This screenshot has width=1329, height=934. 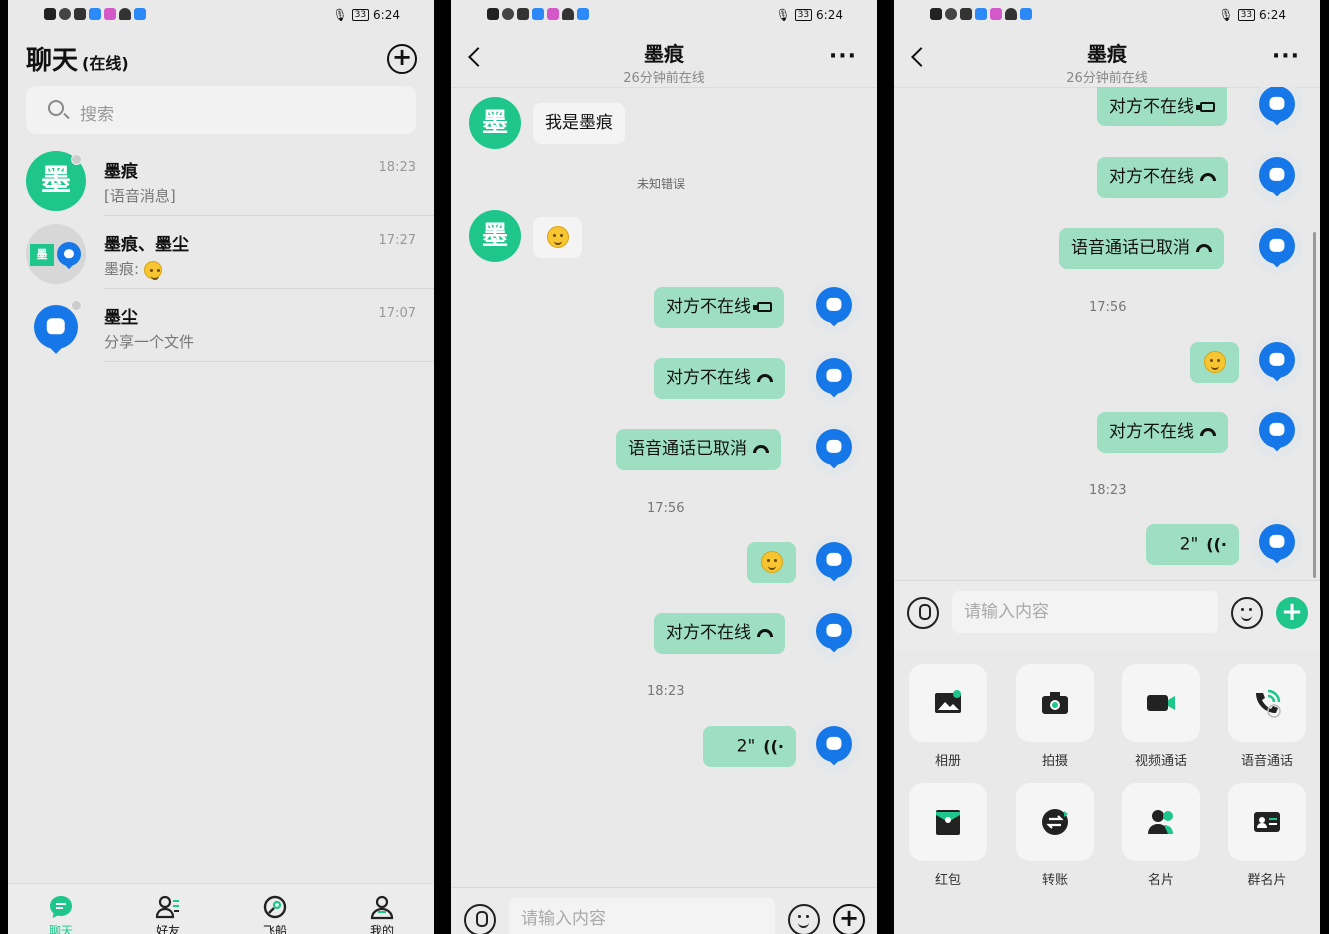 What do you see at coordinates (1107, 792) in the screenshot?
I see `tools-panel: 相册 拍摄 视频通话 语音通话 红包 转账 名片 群名片` at bounding box center [1107, 792].